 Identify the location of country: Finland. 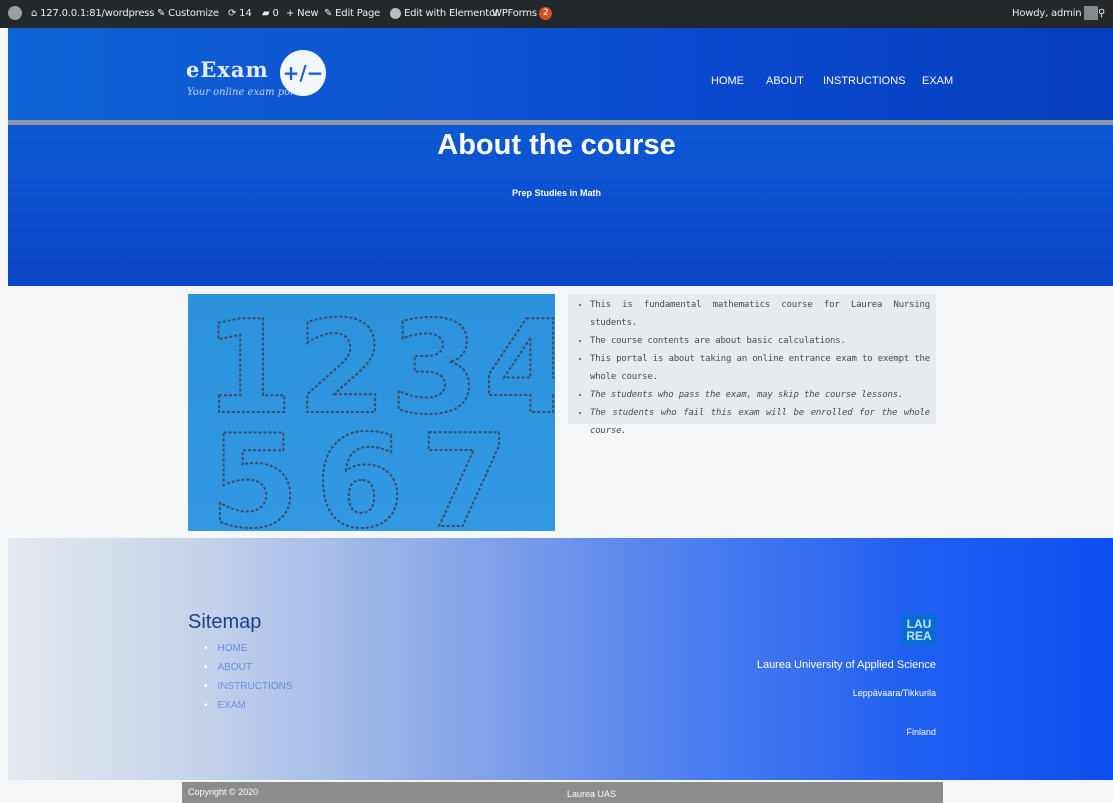
(921, 732).